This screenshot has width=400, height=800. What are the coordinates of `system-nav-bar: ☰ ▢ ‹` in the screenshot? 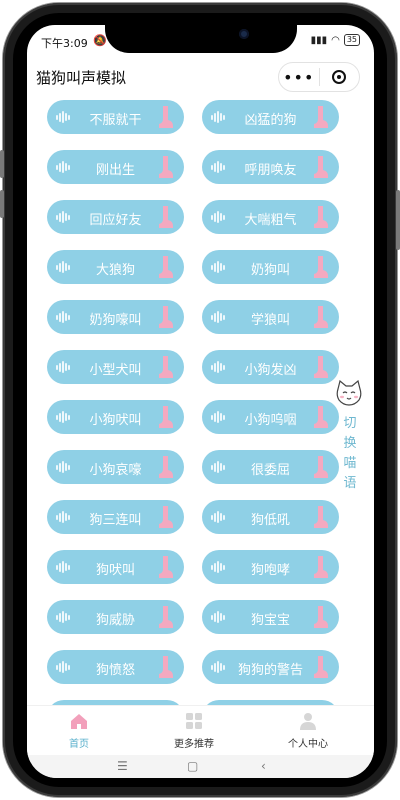 It's located at (200, 766).